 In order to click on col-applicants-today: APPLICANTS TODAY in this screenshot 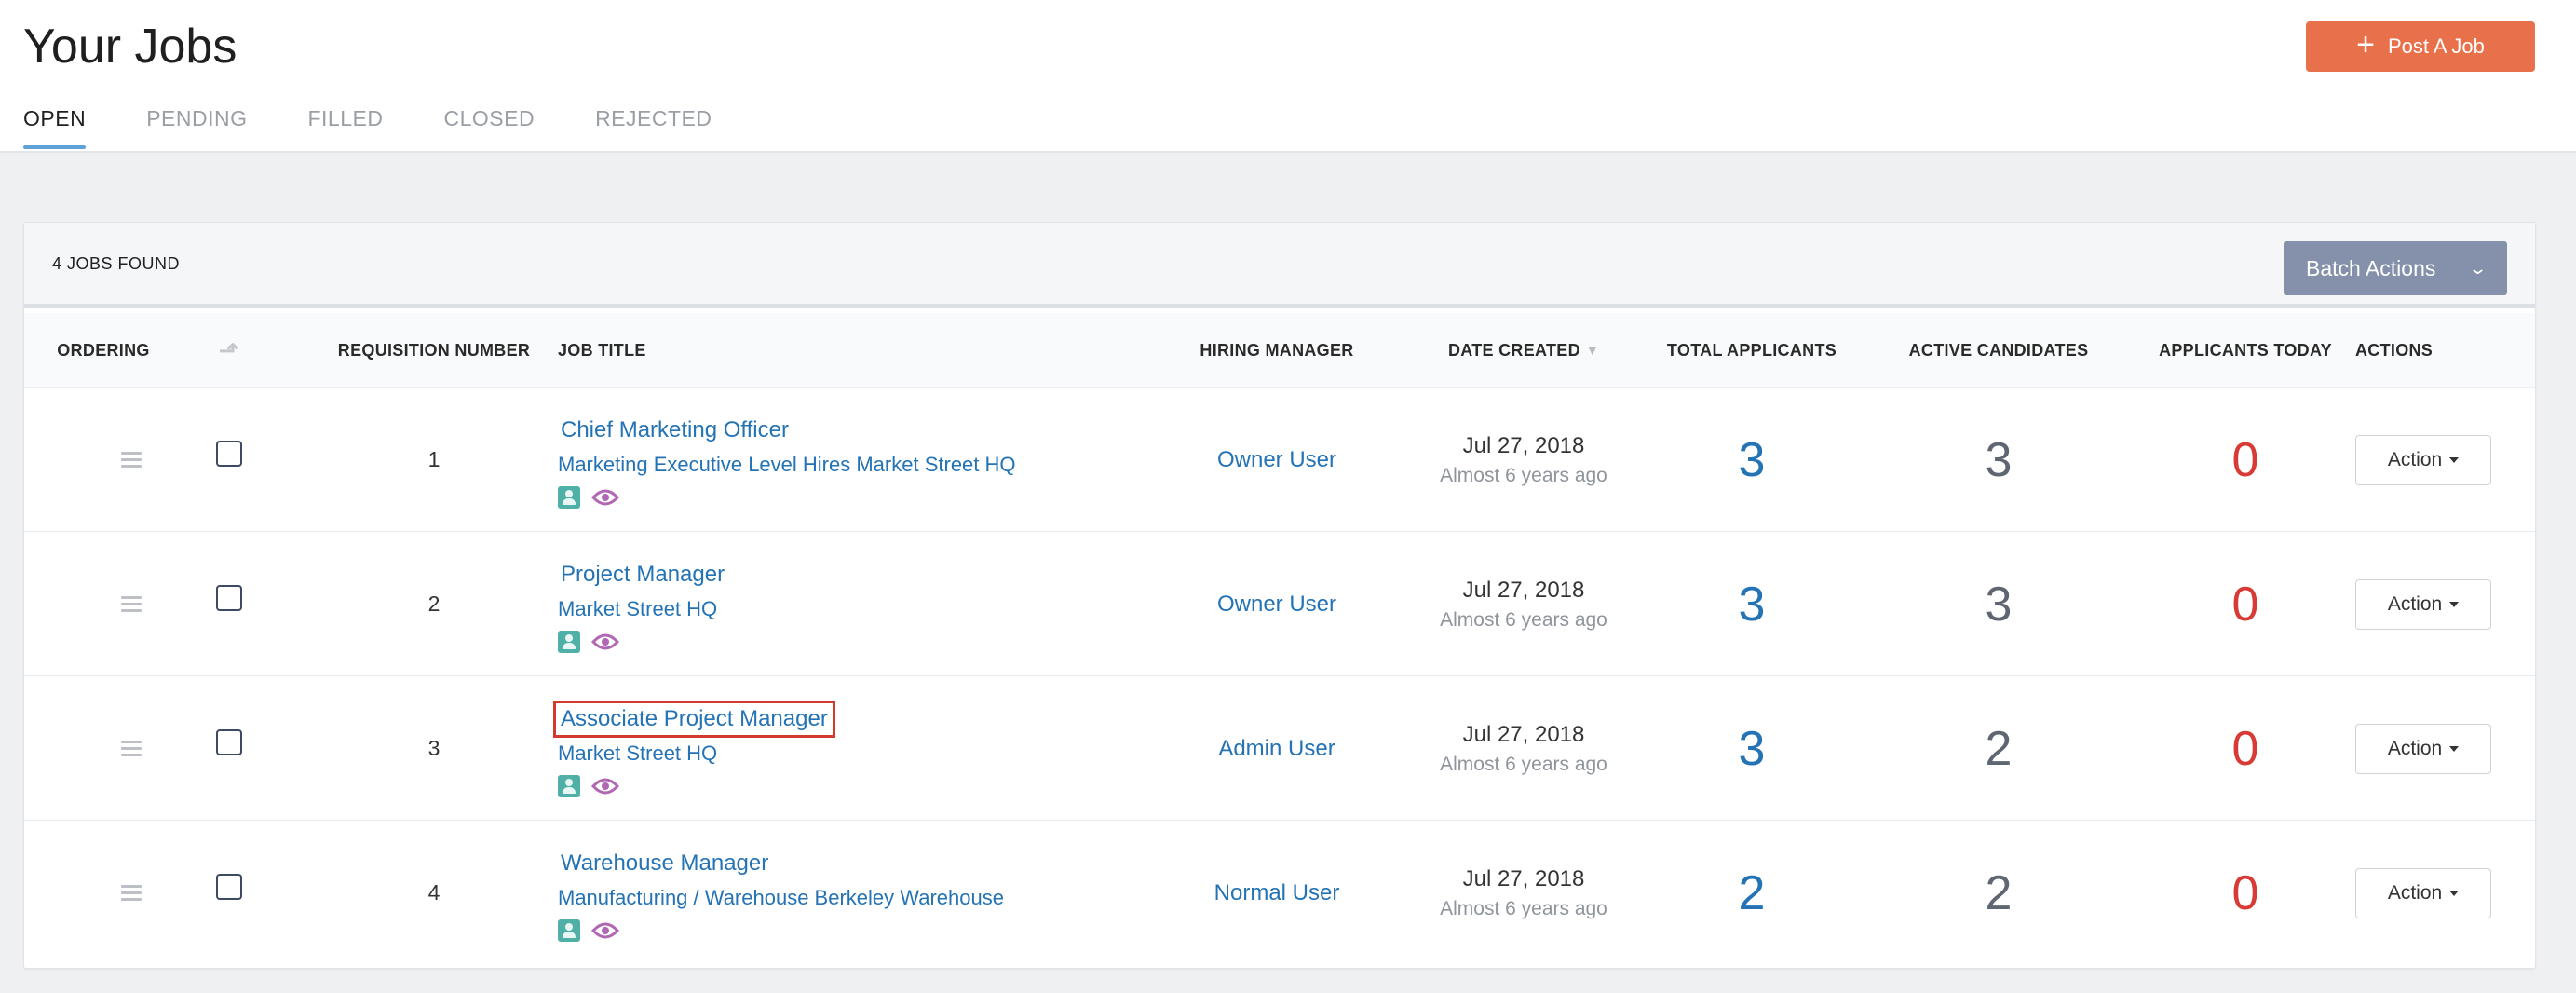, I will do `click(2245, 350)`.